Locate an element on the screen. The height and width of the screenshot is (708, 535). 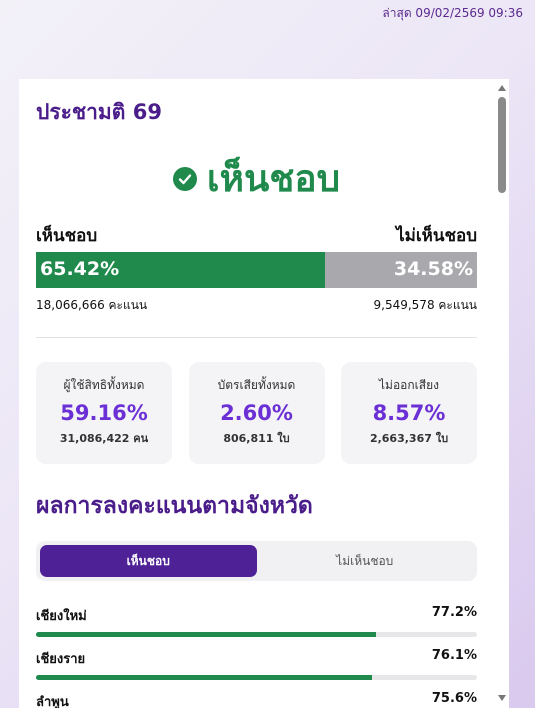
scrollbar is located at coordinates (502, 393).